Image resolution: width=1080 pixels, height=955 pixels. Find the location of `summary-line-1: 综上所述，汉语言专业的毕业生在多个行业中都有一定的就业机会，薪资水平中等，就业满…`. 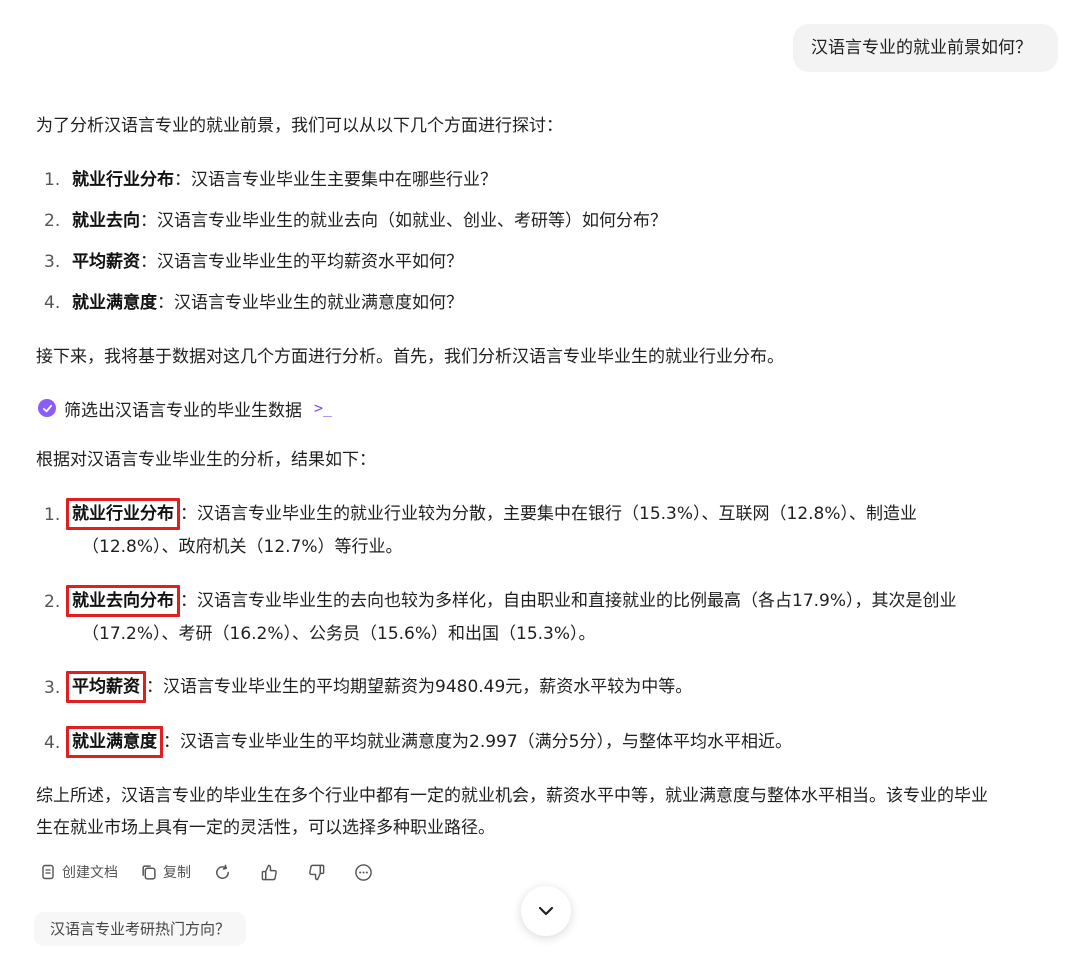

summary-line-1: 综上所述，汉语言专业的毕业生在多个行业中都有一定的就业机会，薪资水平中等，就业满… is located at coordinates (512, 796).